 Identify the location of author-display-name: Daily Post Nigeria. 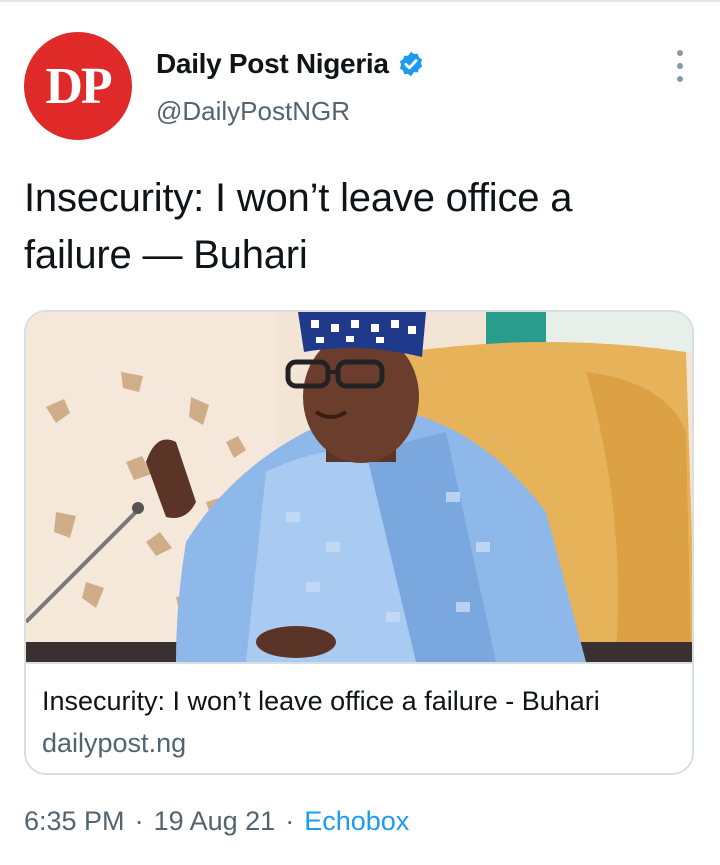
(272, 64).